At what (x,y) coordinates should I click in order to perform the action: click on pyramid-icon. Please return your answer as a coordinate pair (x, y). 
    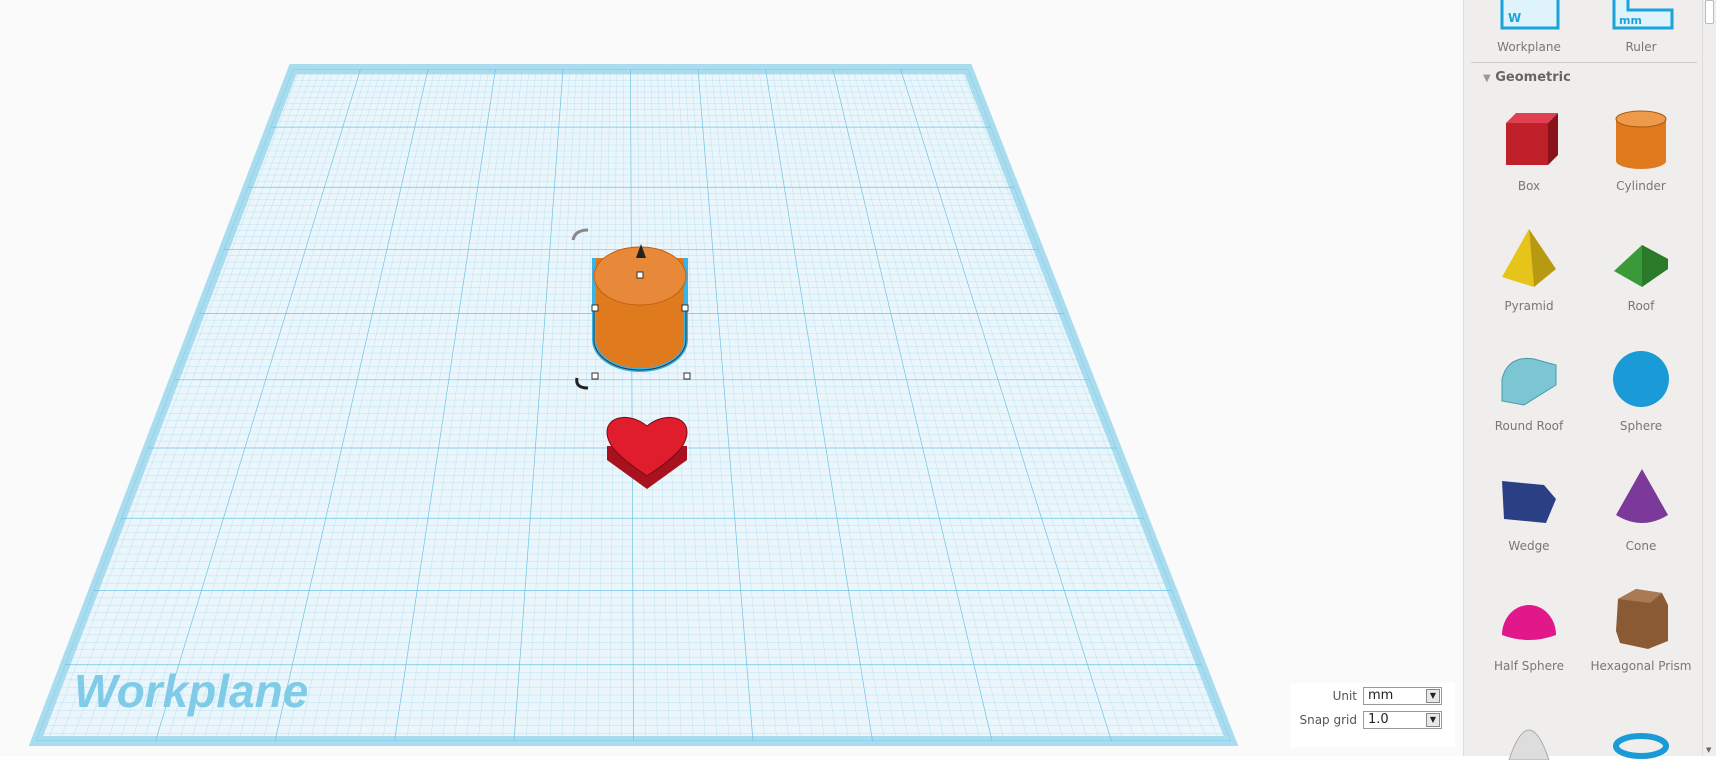
    Looking at the image, I should click on (1529, 258).